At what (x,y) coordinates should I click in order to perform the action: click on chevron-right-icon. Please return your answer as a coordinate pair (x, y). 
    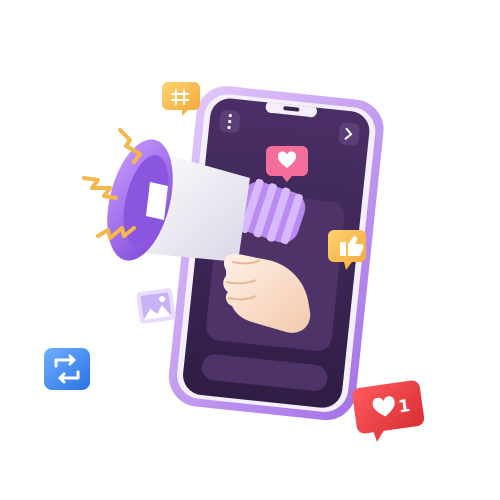
    Looking at the image, I should click on (349, 134).